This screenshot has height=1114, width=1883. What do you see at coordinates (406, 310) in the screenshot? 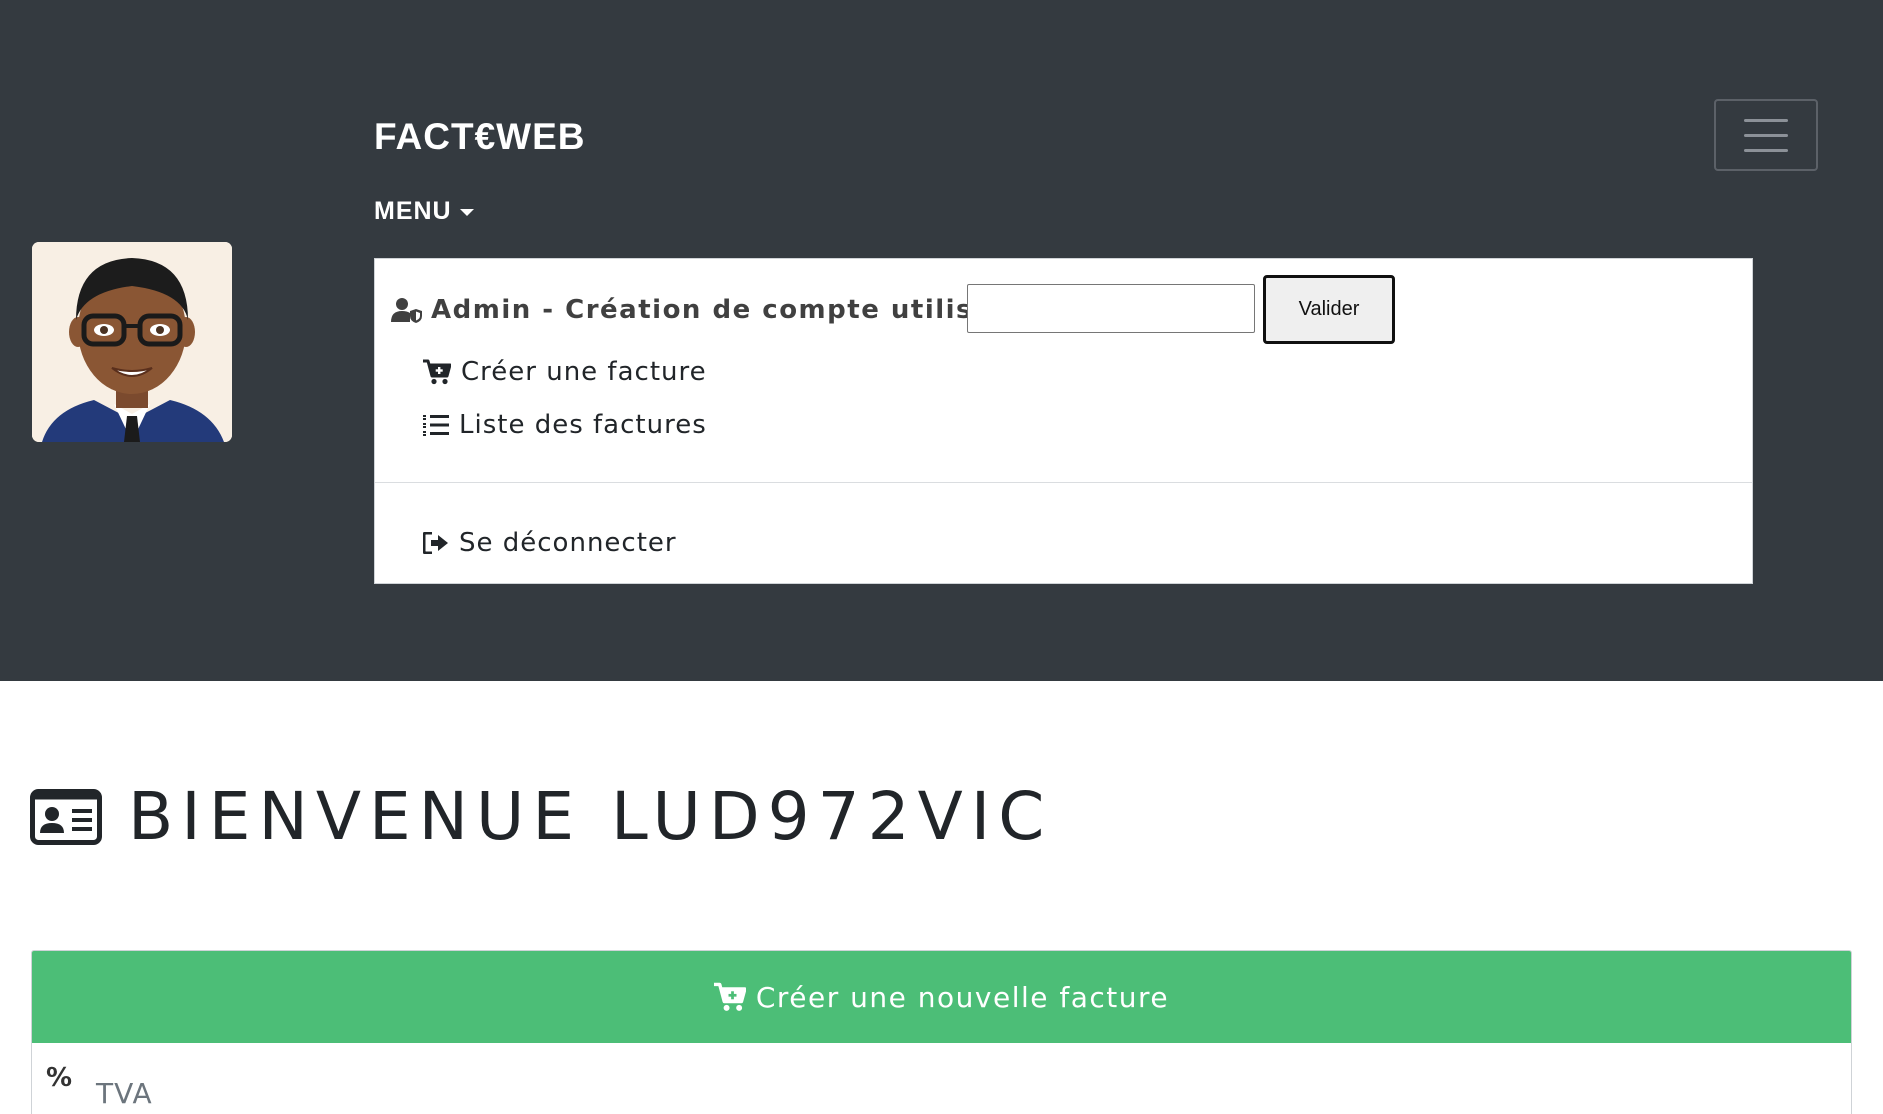
I see `user-shield-icon` at bounding box center [406, 310].